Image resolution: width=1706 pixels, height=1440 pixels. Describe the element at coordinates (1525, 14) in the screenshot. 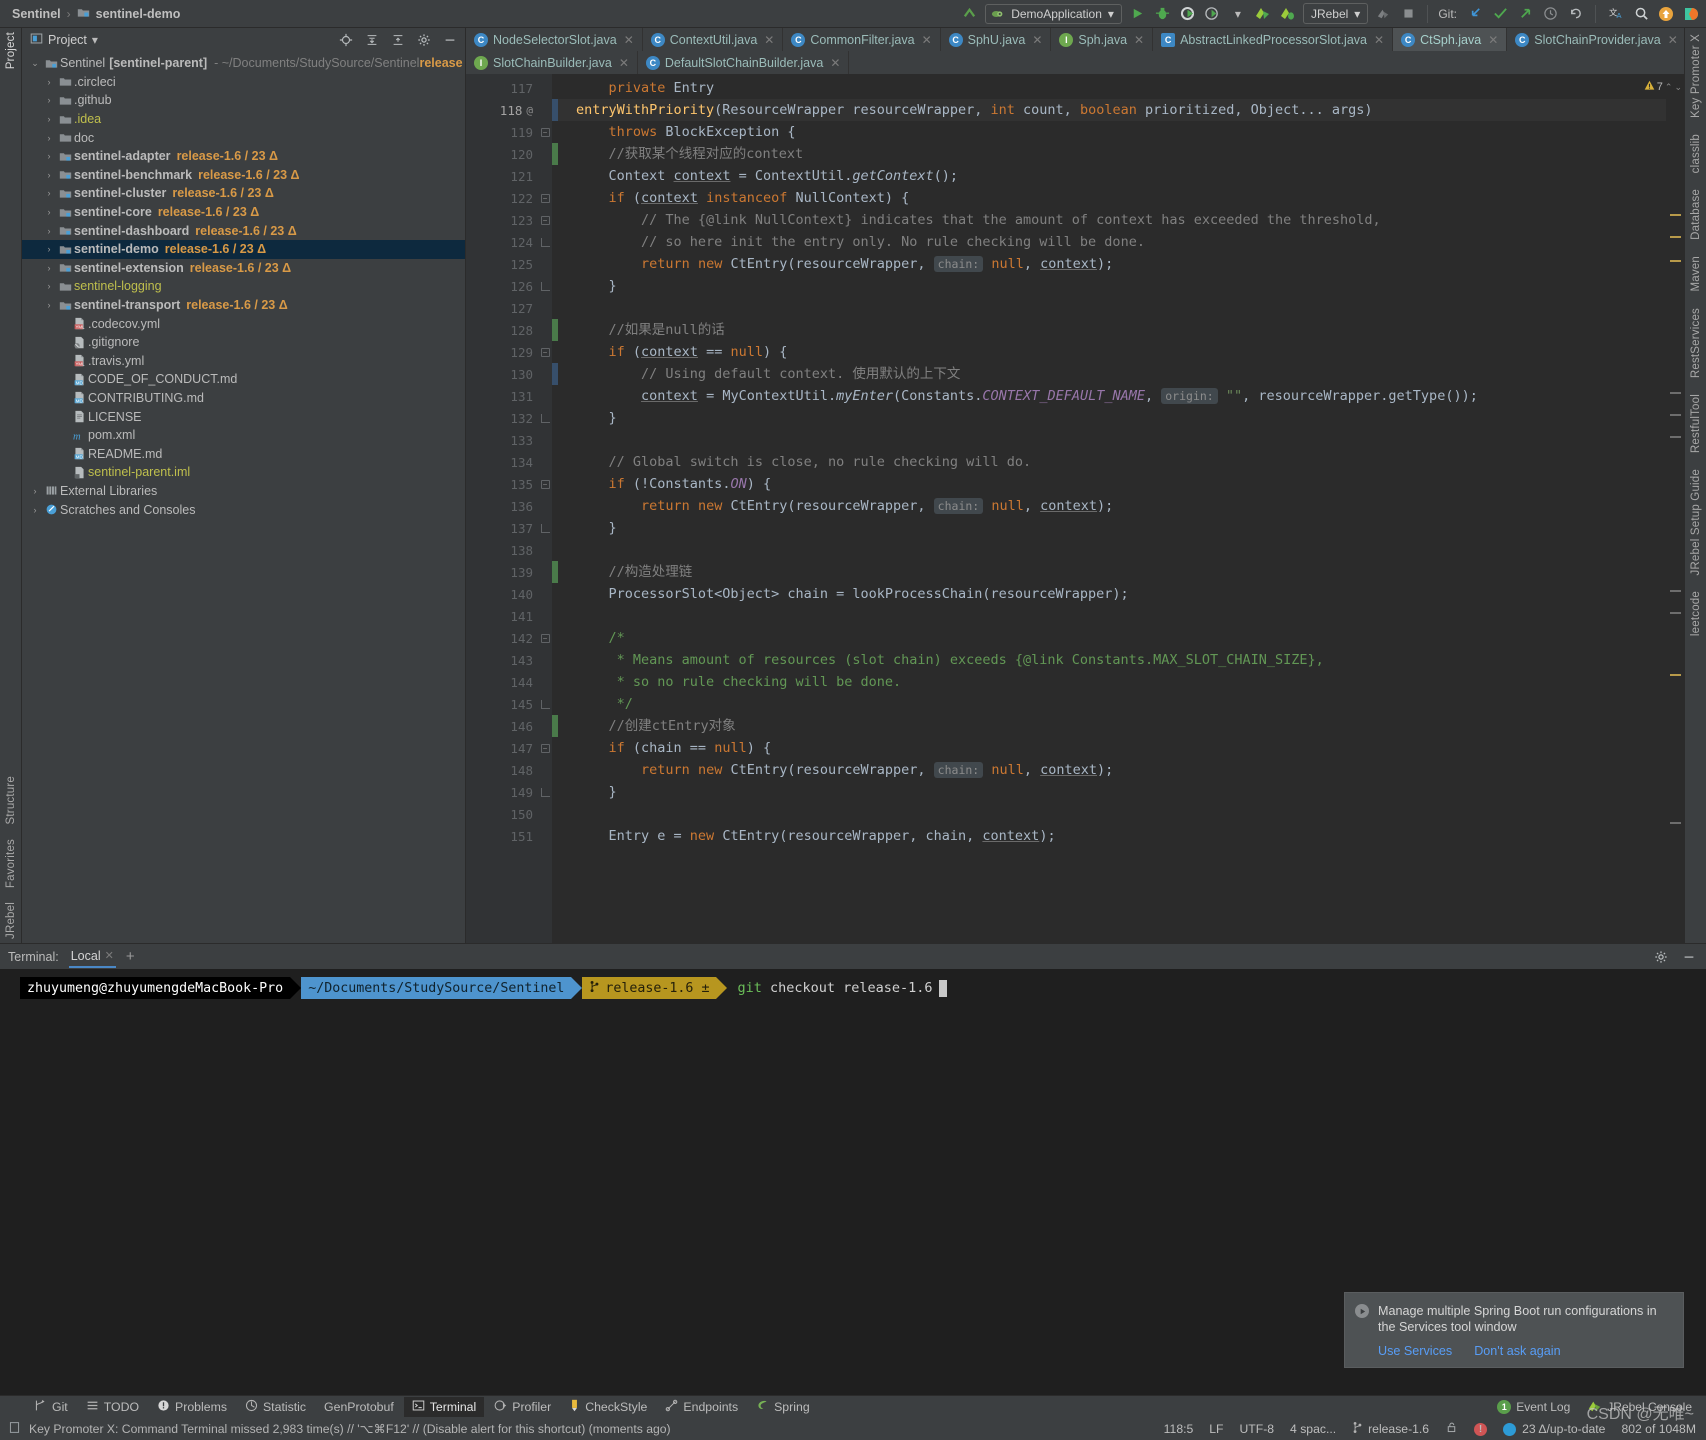

I see `git-push-icon` at that location.